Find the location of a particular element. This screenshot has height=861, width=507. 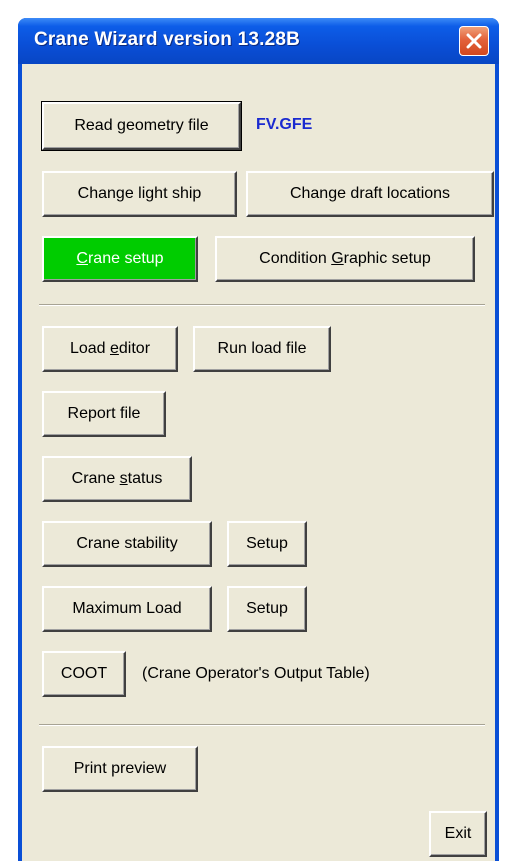

load-editor-label: Load editor is located at coordinates (110, 349).